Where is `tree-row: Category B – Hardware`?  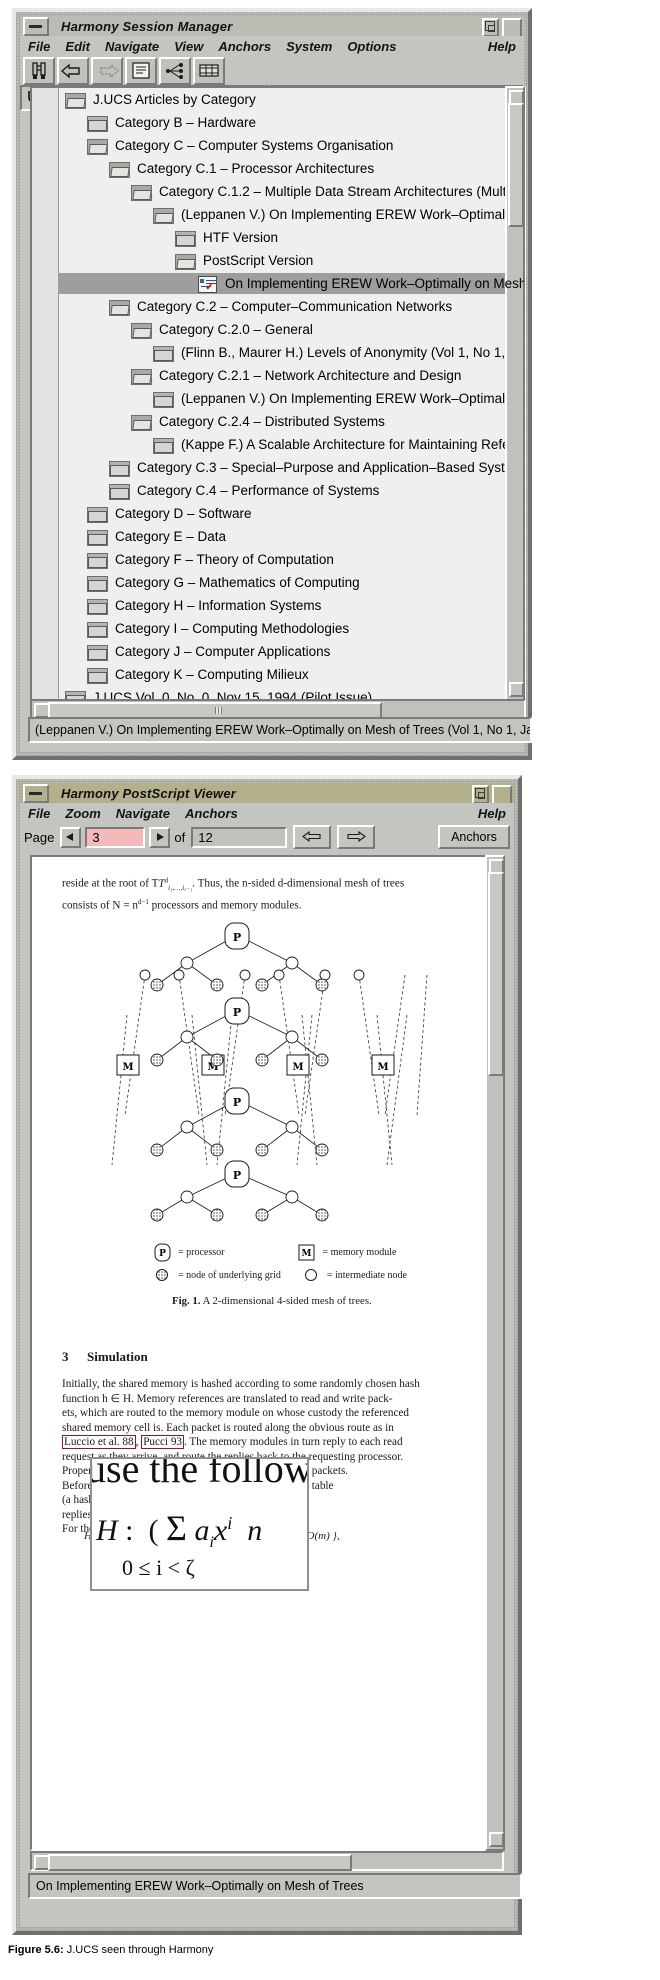
tree-row: Category B – Hardware is located at coordinates (291, 122).